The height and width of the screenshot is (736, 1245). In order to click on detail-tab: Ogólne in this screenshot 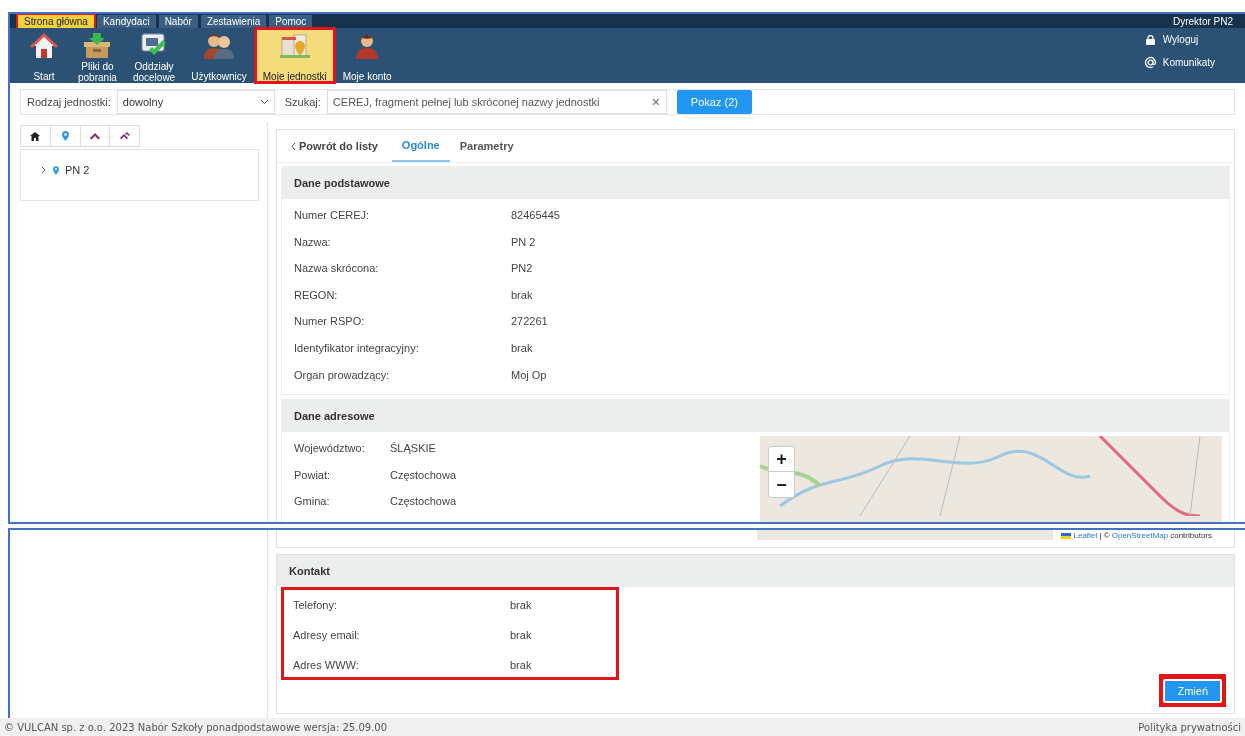, I will do `click(420, 146)`.